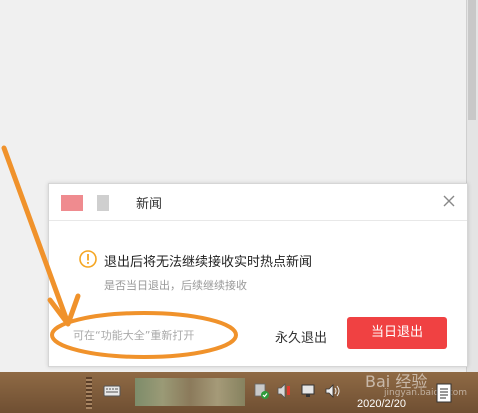 This screenshot has width=478, height=413. Describe the element at coordinates (332, 391) in the screenshot. I see `volume-icon` at that location.